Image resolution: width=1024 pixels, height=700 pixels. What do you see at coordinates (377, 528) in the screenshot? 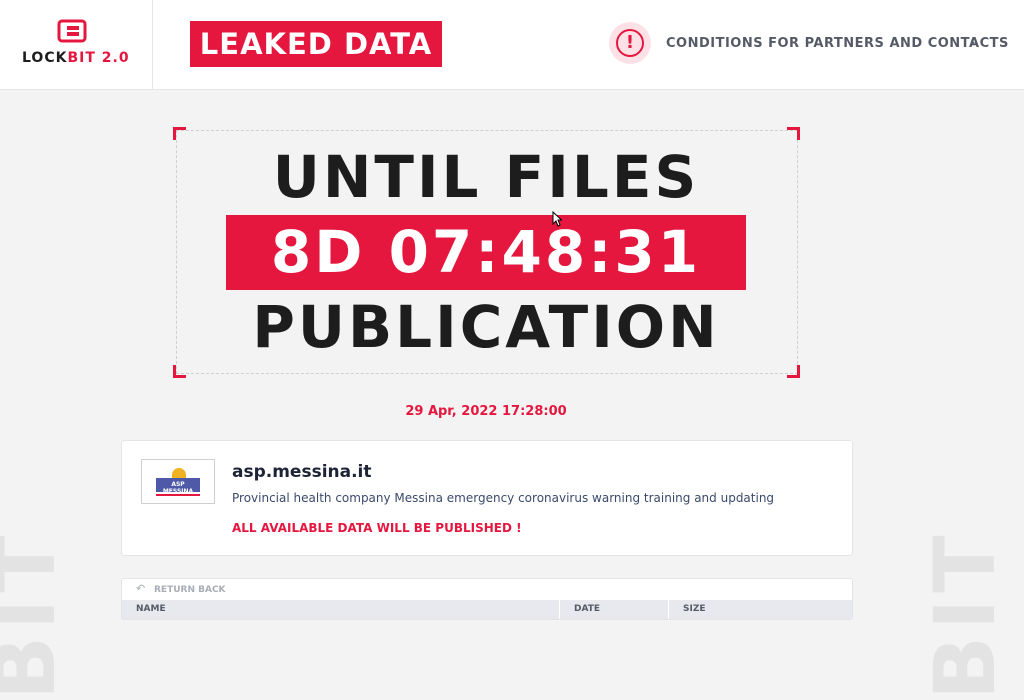
I see `publish-warning: ALL AVAILABLE DATA WILL BE PUBLISHED !` at bounding box center [377, 528].